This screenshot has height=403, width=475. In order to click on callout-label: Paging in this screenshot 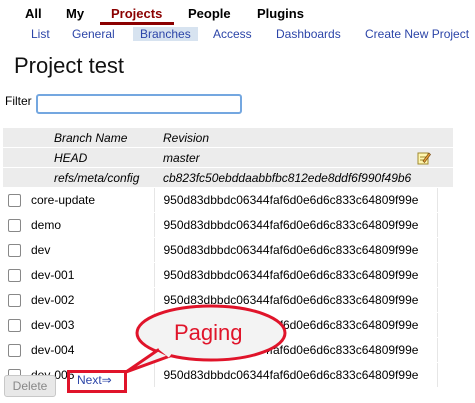, I will do `click(208, 332)`.